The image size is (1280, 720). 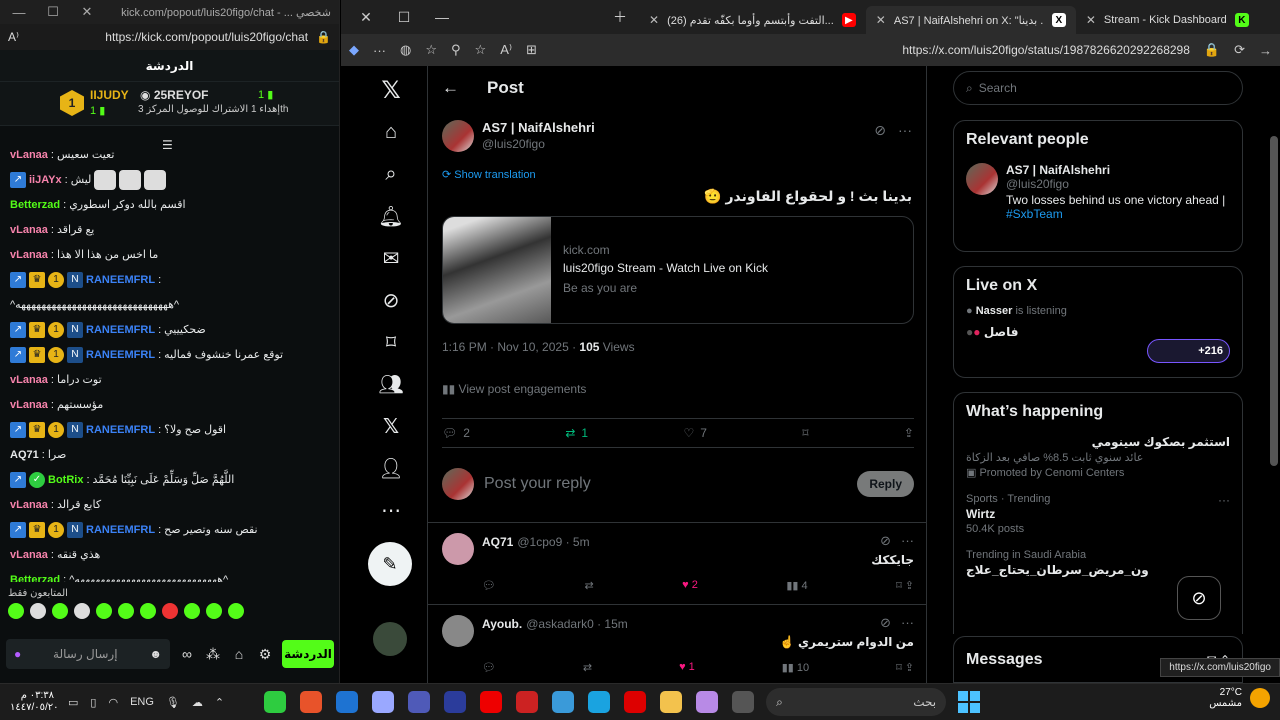 I want to click on trend-item: Sports · Trending Wirtz 50.4K posts ···, so click(x=1098, y=514).